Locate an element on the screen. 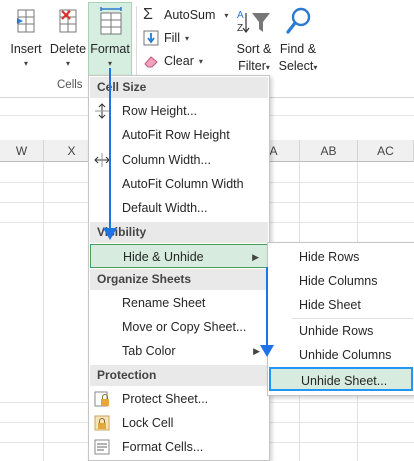 The width and height of the screenshot is (414, 461). delete-button: Delete ▾ is located at coordinates (68, 40).